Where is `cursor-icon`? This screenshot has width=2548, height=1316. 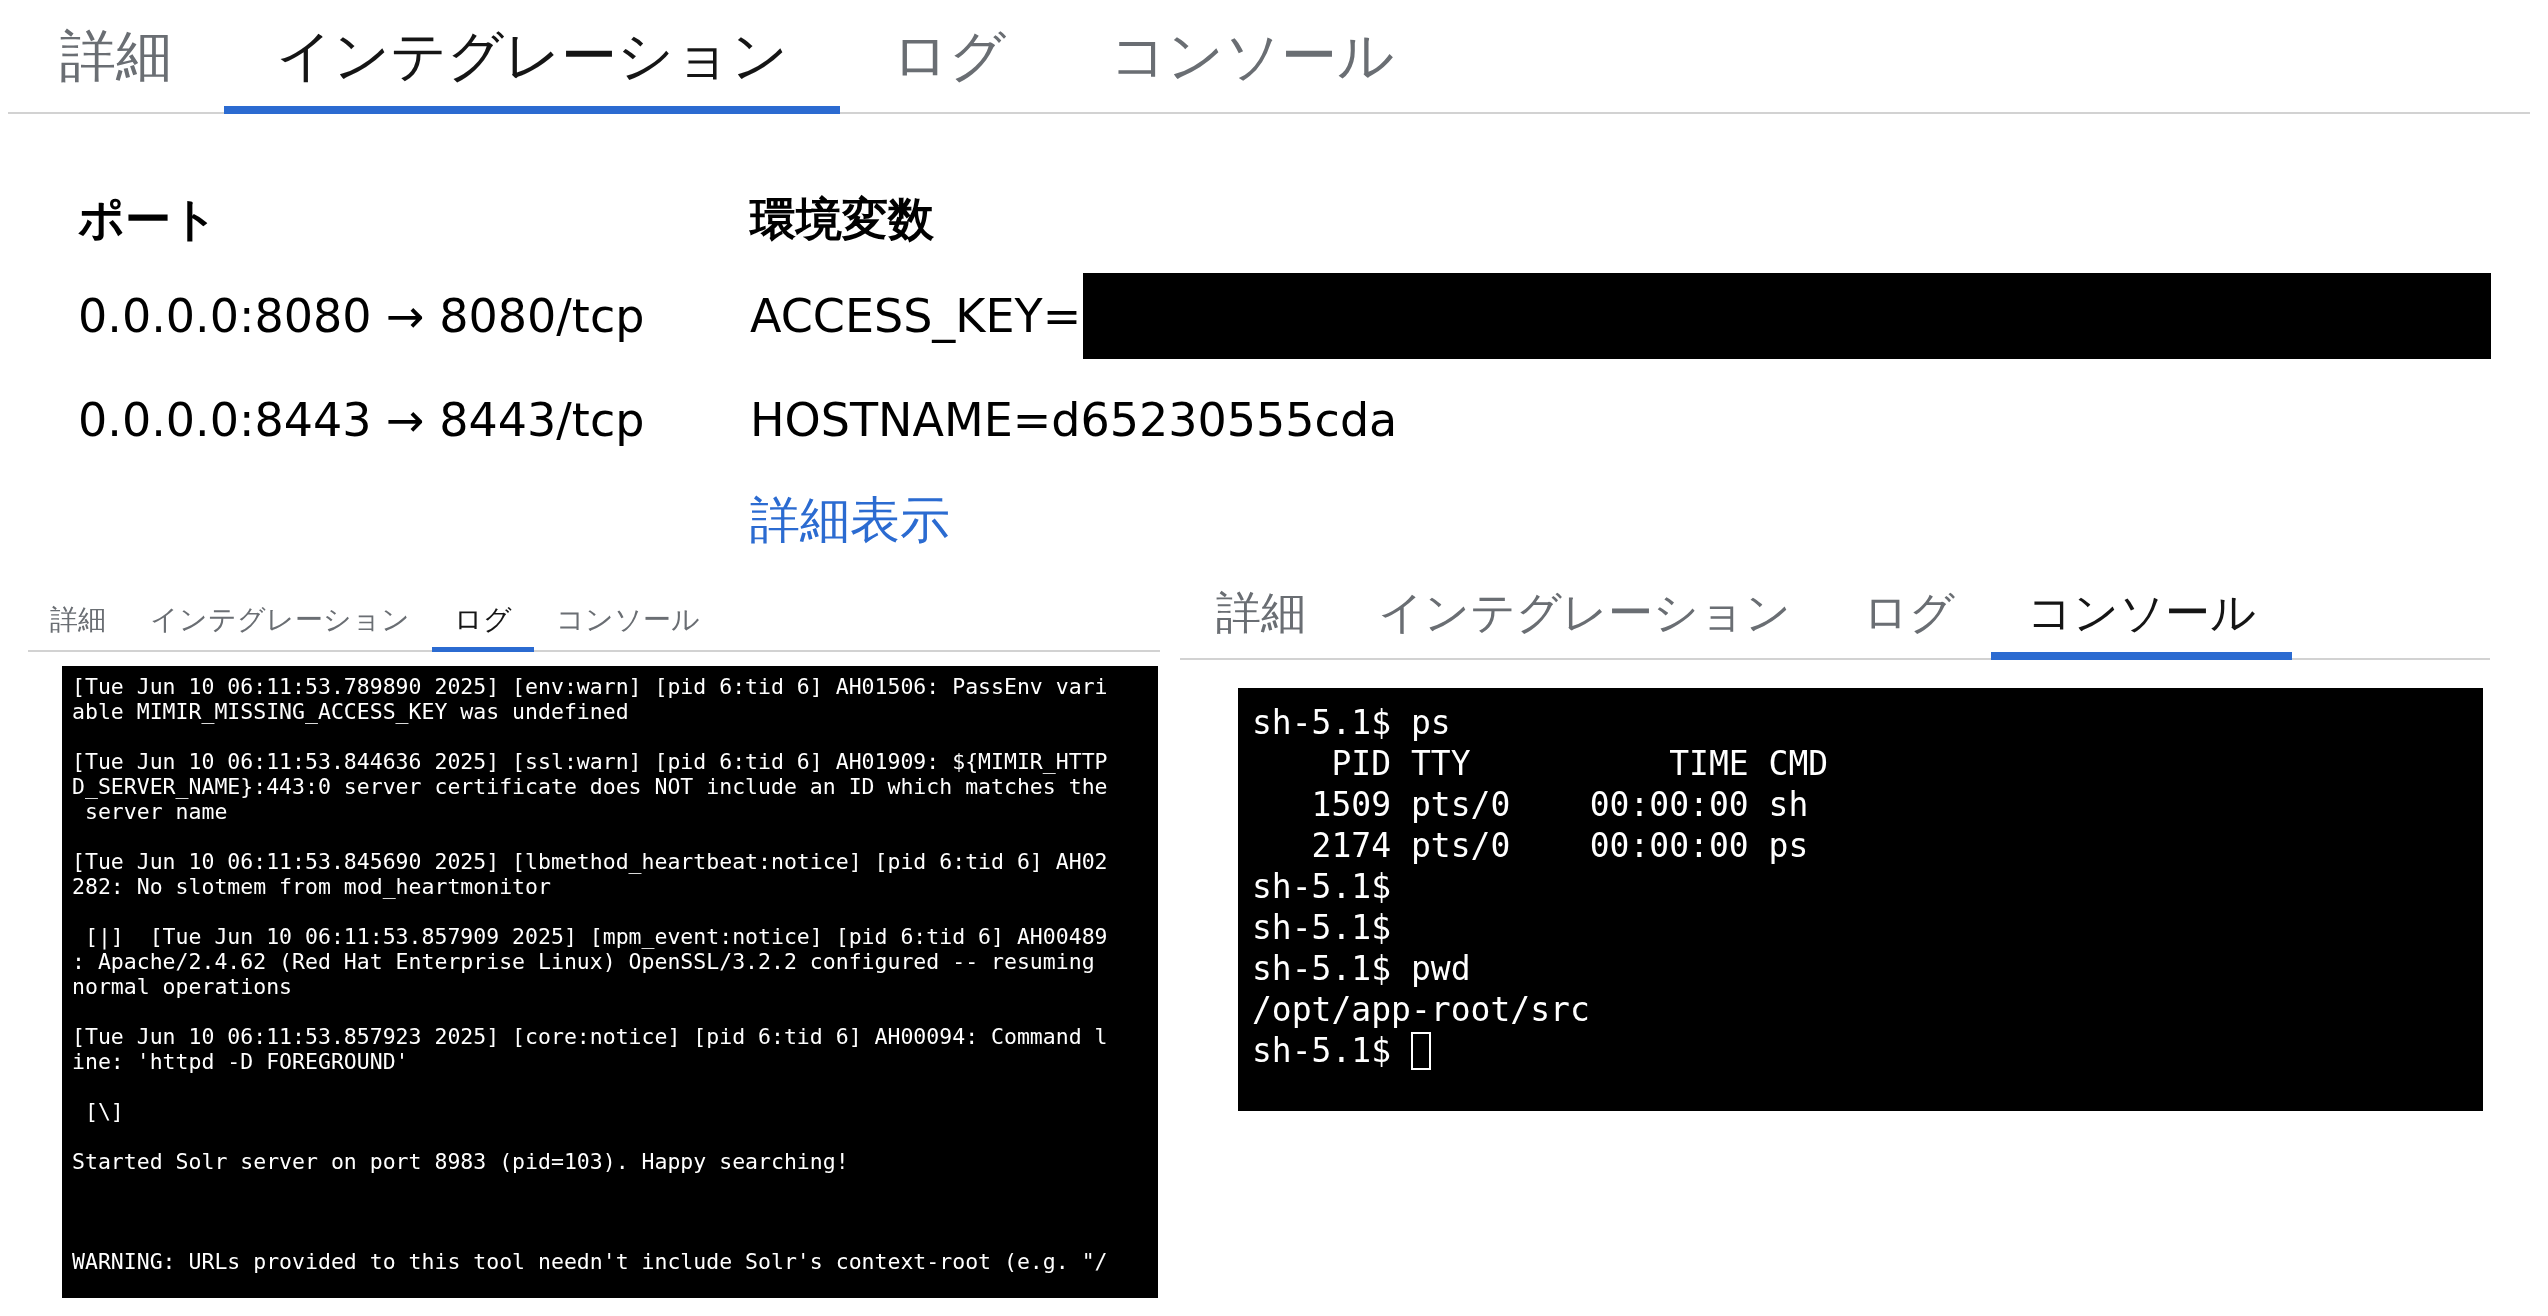
cursor-icon is located at coordinates (1421, 1050).